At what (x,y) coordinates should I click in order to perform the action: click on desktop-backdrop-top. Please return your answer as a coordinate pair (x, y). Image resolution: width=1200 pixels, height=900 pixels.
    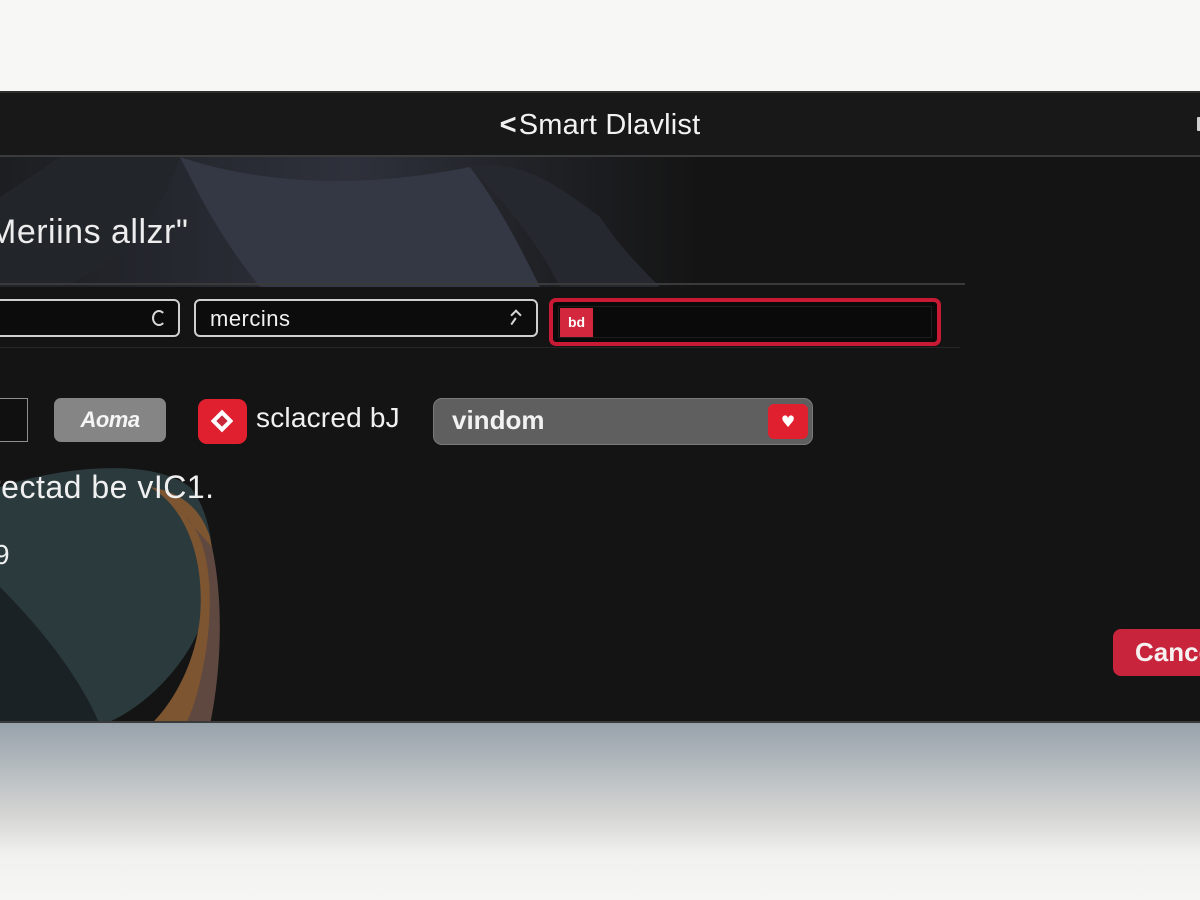
    Looking at the image, I should click on (600, 46).